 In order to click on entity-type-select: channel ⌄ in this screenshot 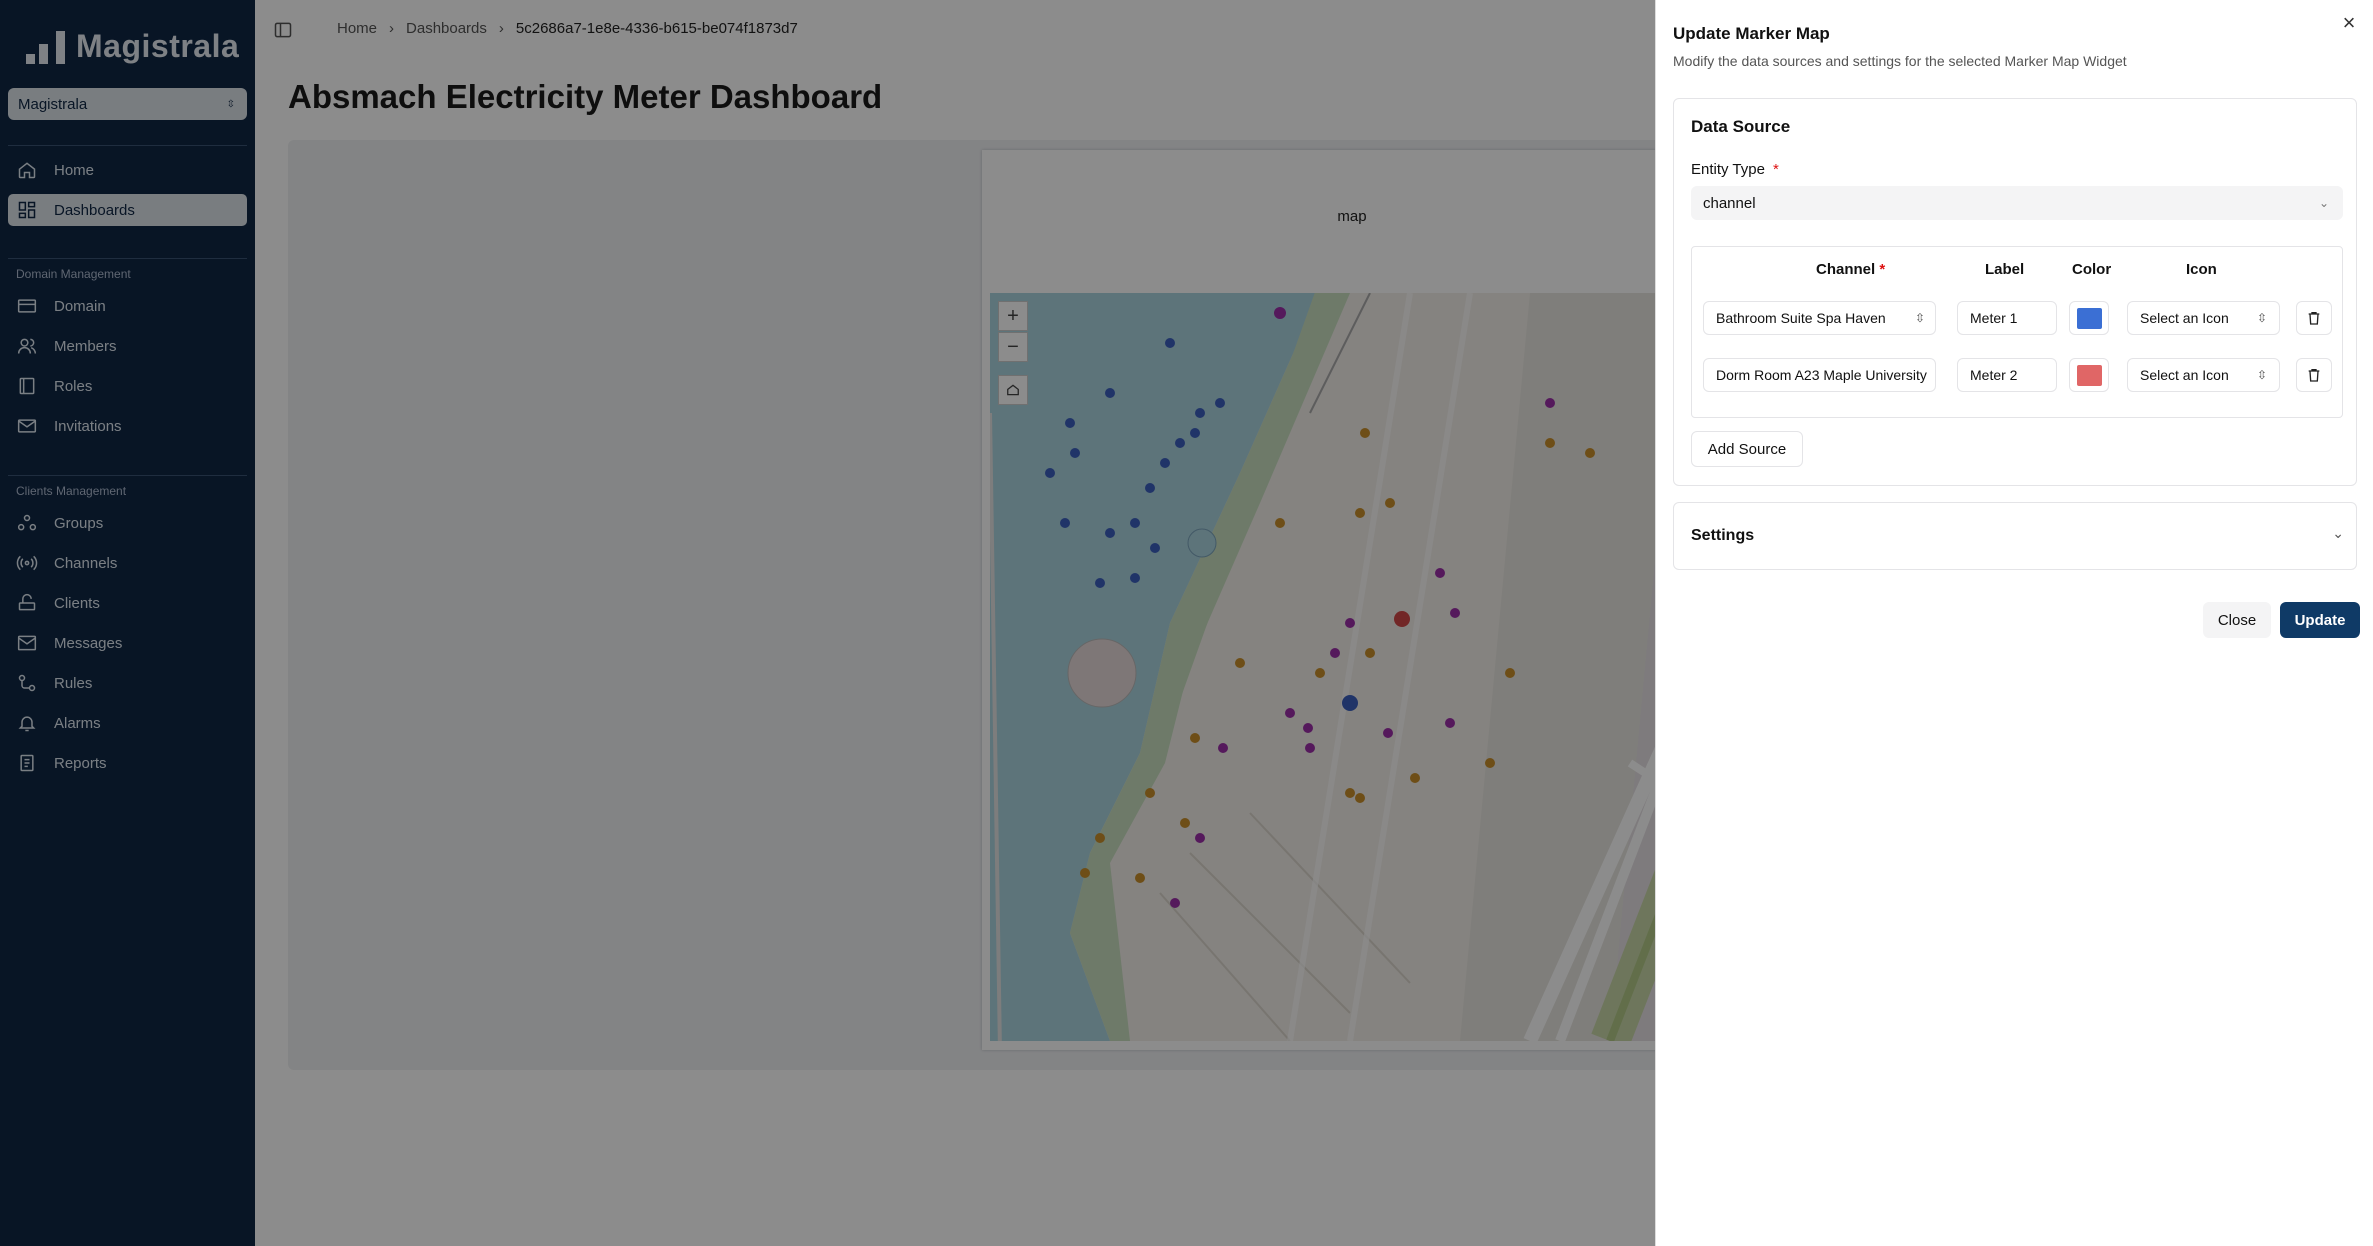, I will do `click(2017, 203)`.